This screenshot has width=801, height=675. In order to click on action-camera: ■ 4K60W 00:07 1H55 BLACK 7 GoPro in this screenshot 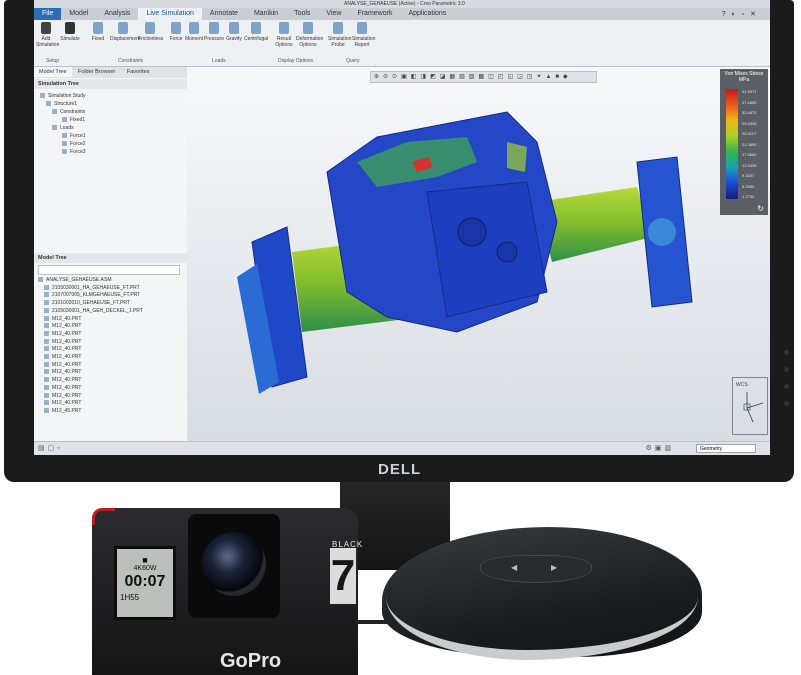, I will do `click(227, 591)`.